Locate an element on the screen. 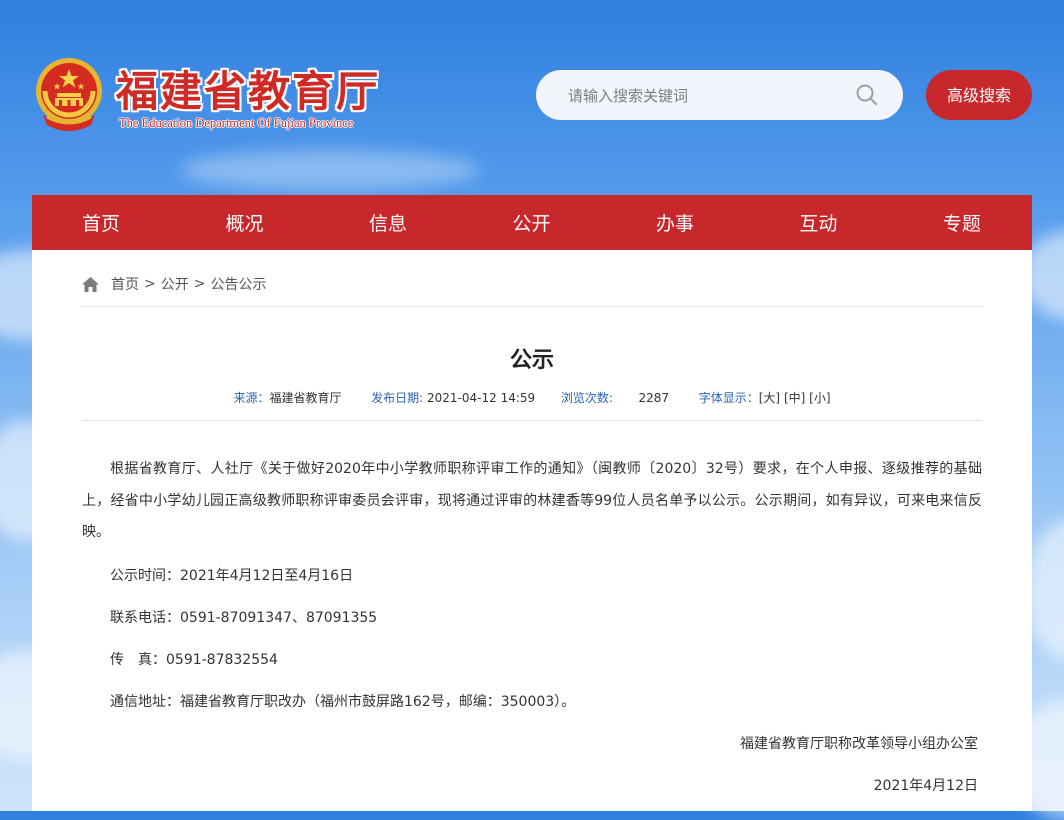 This screenshot has width=1064, height=820. search-icon is located at coordinates (867, 95).